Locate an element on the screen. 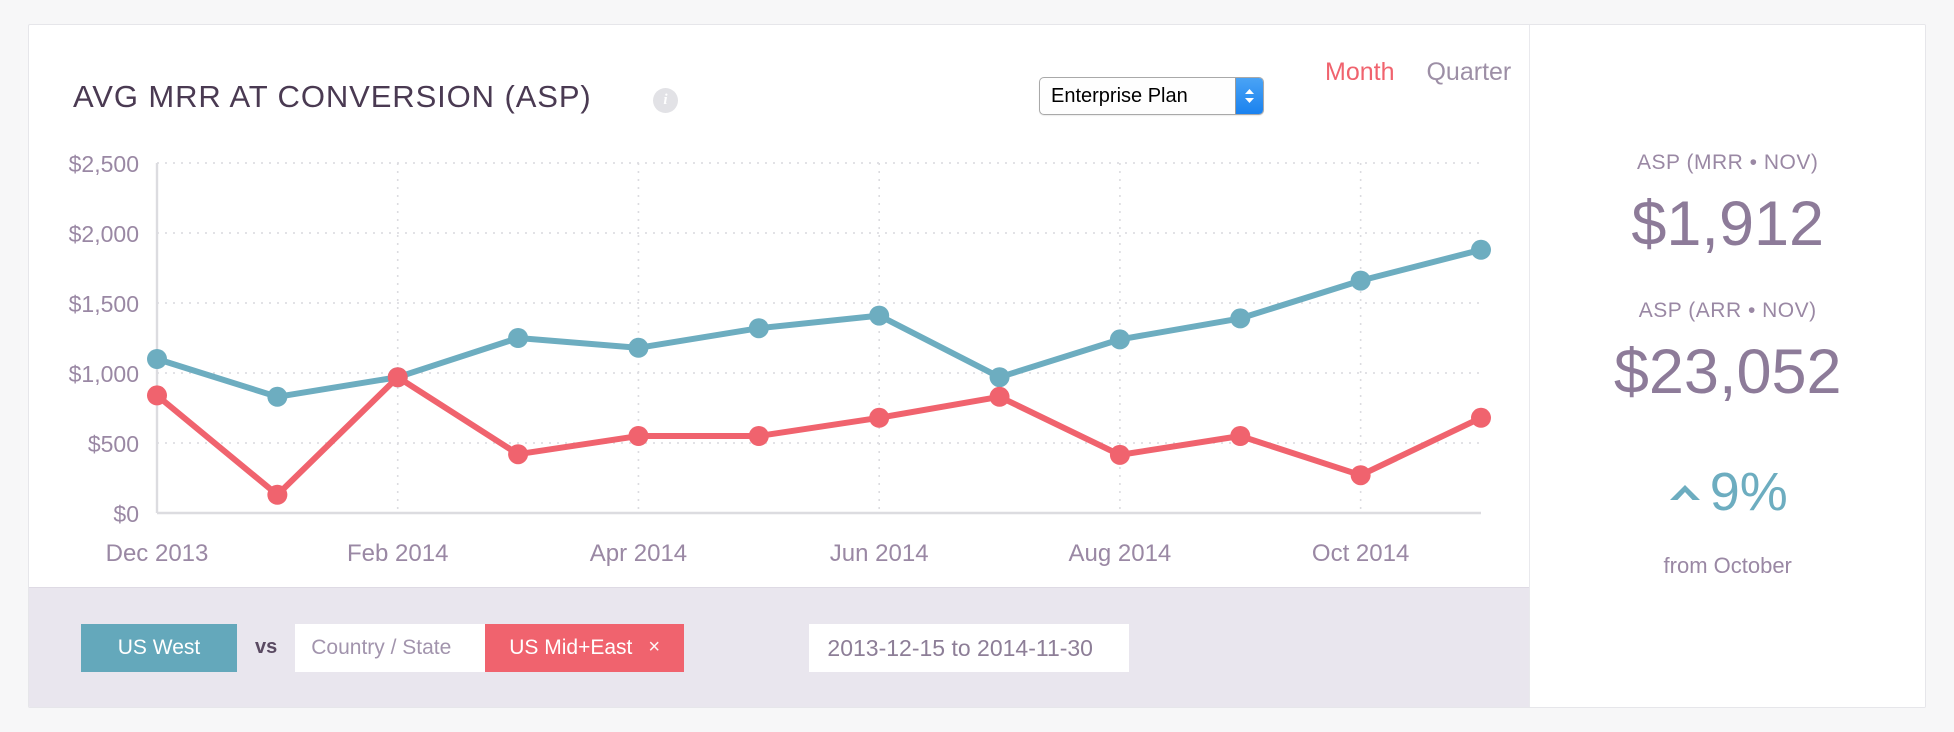 The width and height of the screenshot is (1954, 732). delta-value: 9% is located at coordinates (1748, 492).